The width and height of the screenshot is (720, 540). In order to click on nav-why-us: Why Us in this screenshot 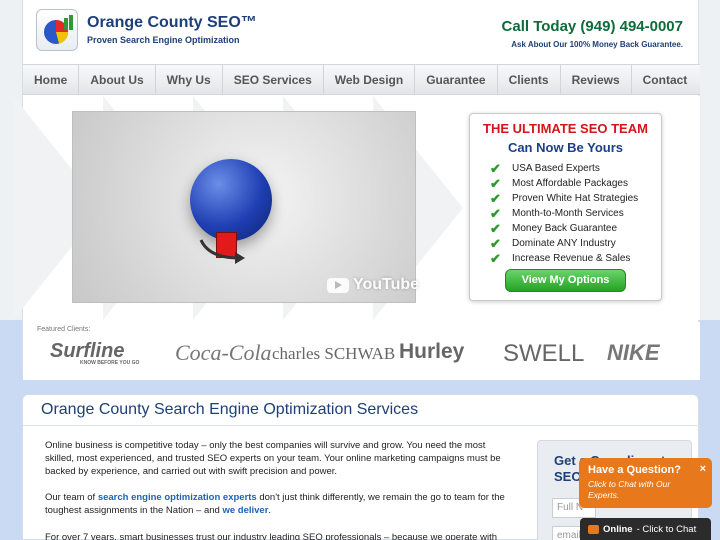, I will do `click(189, 80)`.